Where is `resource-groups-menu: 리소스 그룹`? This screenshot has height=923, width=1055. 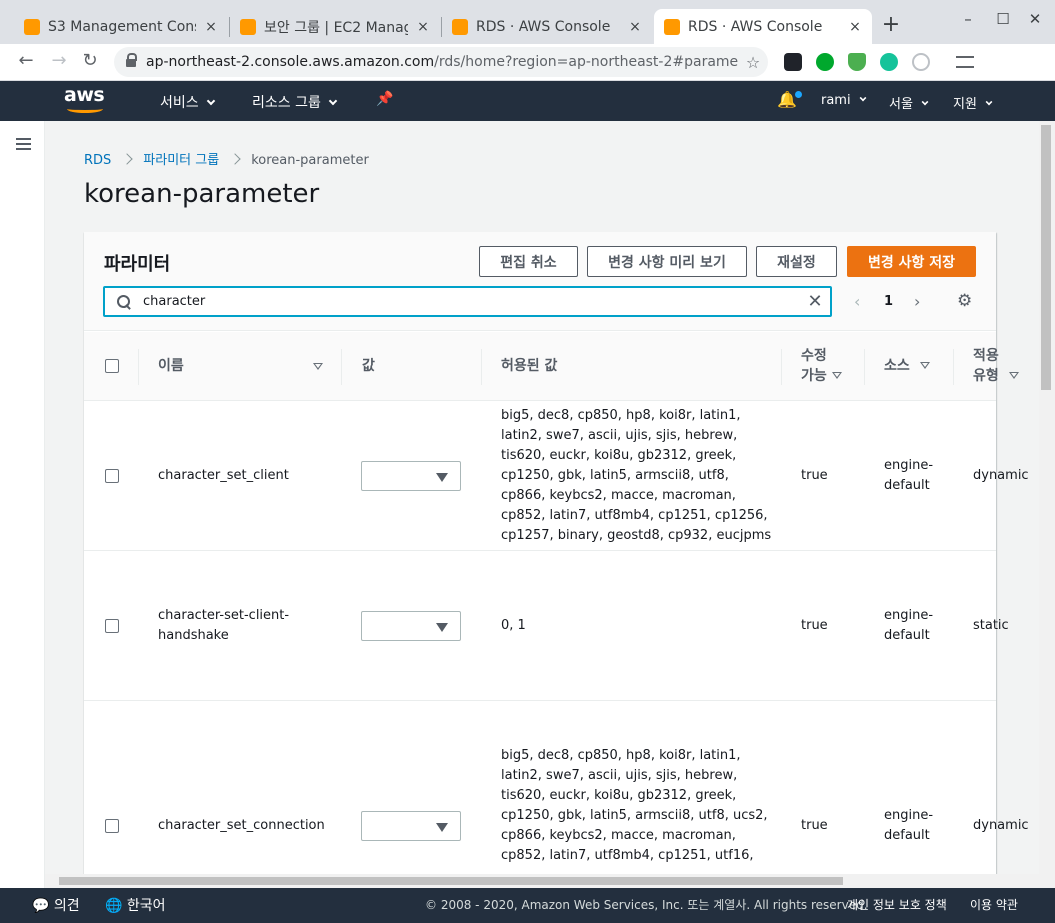
resource-groups-menu: 리소스 그룹 is located at coordinates (295, 102).